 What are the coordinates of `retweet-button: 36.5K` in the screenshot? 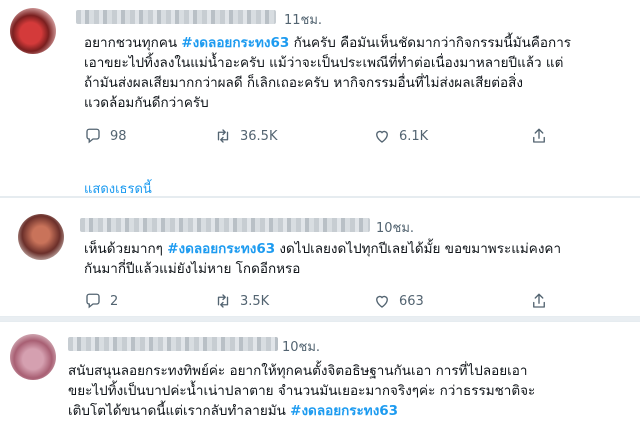 It's located at (245, 136).